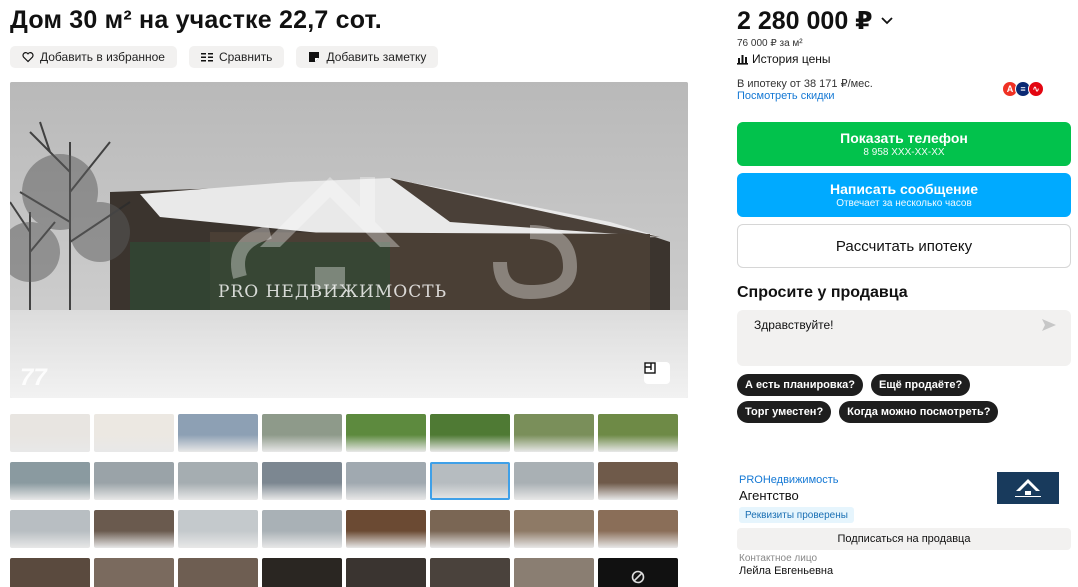 This screenshot has height=587, width=1078. What do you see at coordinates (921, 385) in the screenshot?
I see `quick-question-chip: Ещё продаёте?` at bounding box center [921, 385].